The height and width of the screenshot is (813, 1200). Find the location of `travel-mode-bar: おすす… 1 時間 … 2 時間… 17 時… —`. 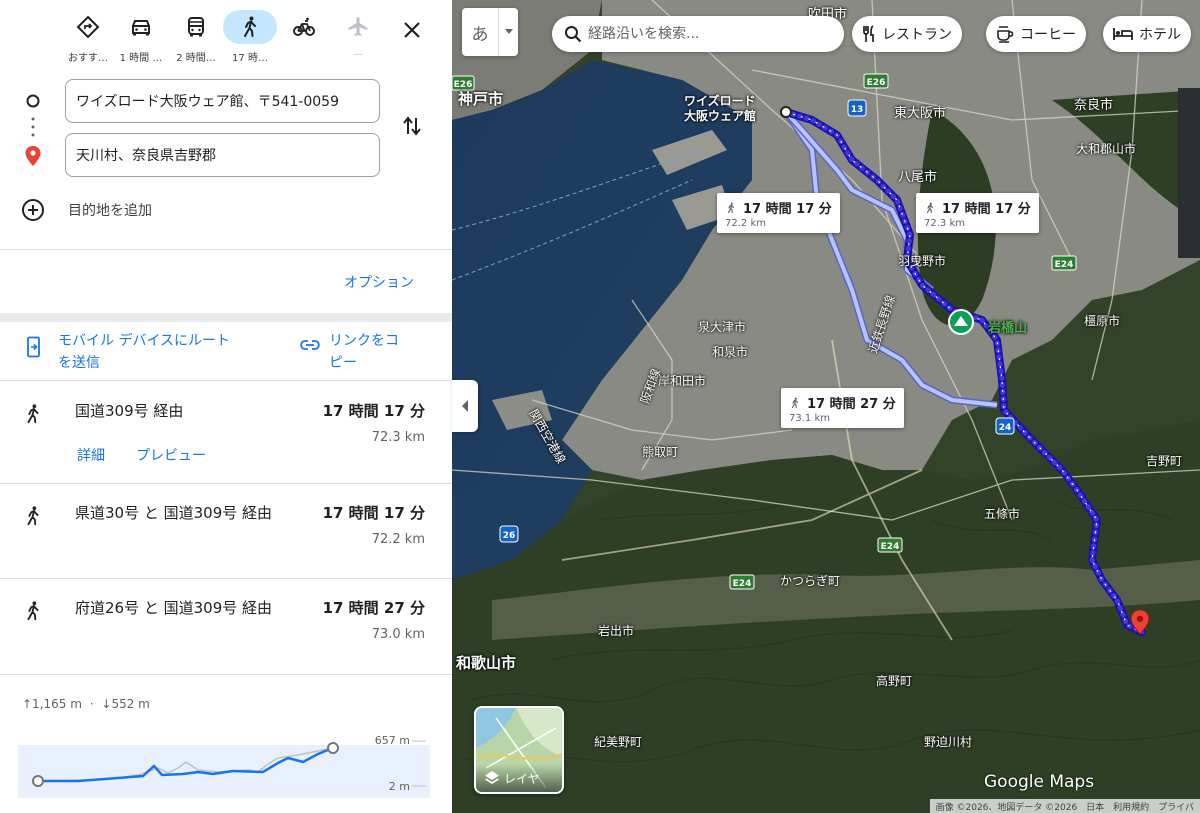

travel-mode-bar: おすす… 1 時間 … 2 時間… 17 時… — is located at coordinates (226, 35).